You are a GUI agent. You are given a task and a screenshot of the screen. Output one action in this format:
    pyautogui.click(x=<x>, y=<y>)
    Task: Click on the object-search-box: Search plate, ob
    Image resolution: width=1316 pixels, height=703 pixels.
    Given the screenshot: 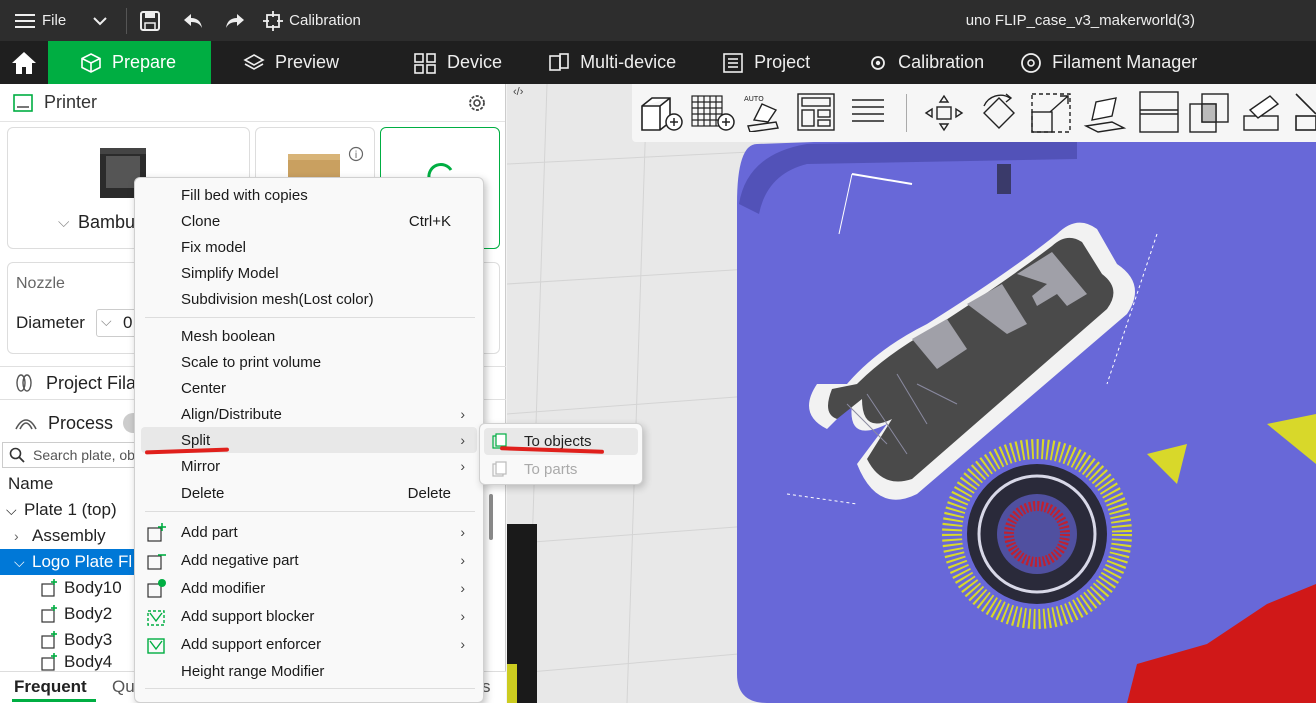 What is the action you would take?
    pyautogui.click(x=72, y=455)
    